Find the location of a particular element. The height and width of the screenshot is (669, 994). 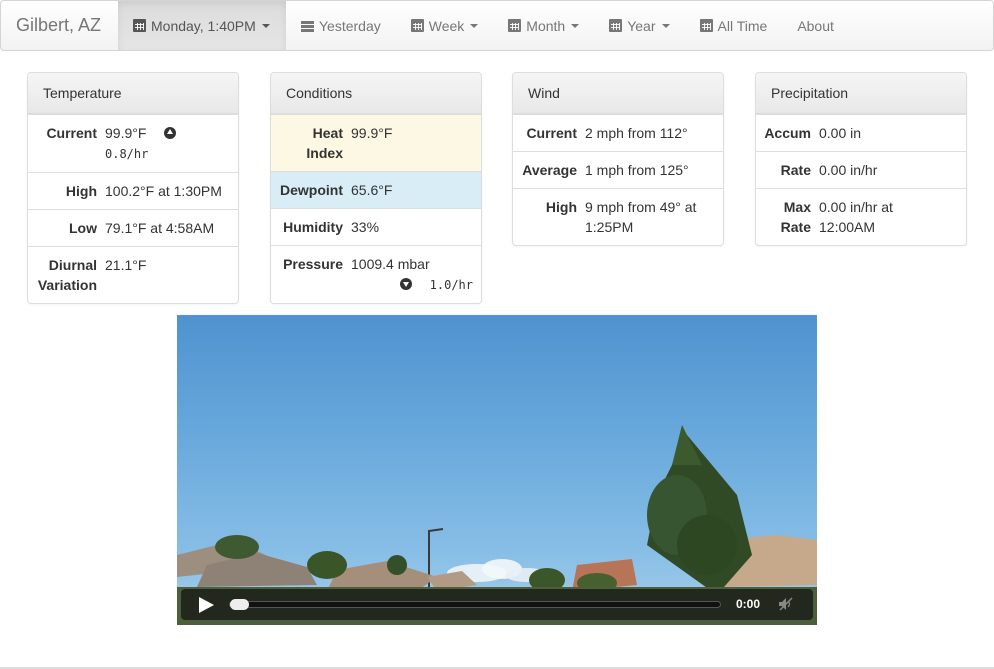

row-label: Accum is located at coordinates (787, 133).